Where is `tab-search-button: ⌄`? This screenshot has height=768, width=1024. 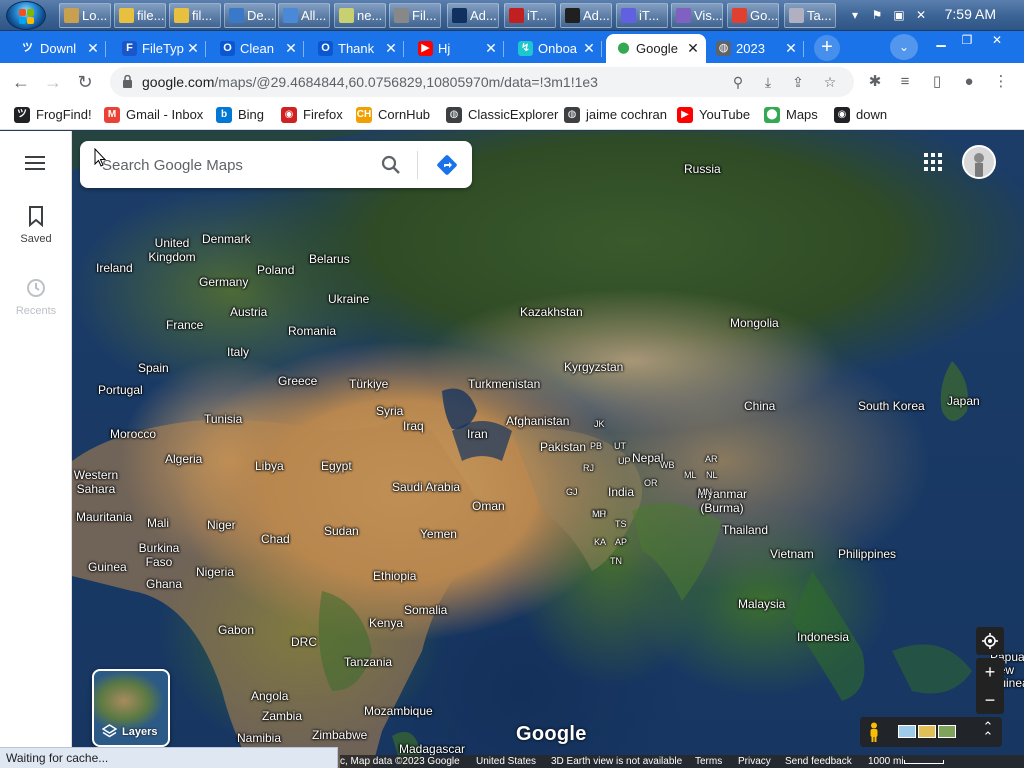 tab-search-button: ⌄ is located at coordinates (904, 47).